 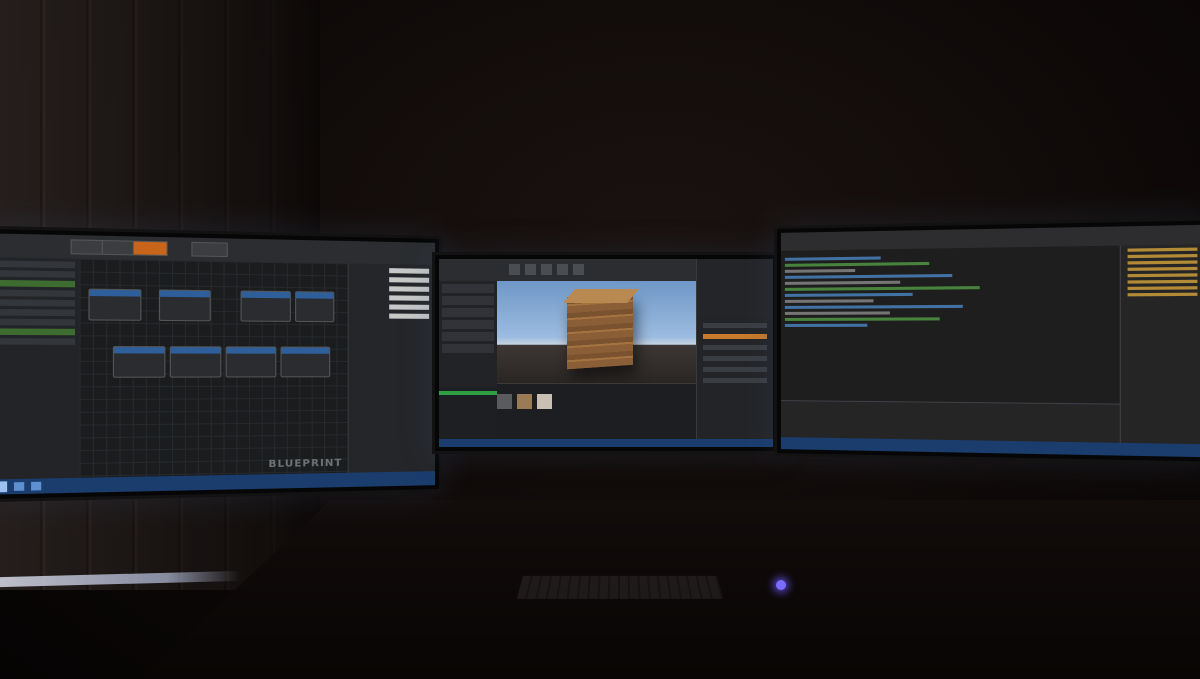 I want to click on 3d-viewport, so click(x=601, y=332).